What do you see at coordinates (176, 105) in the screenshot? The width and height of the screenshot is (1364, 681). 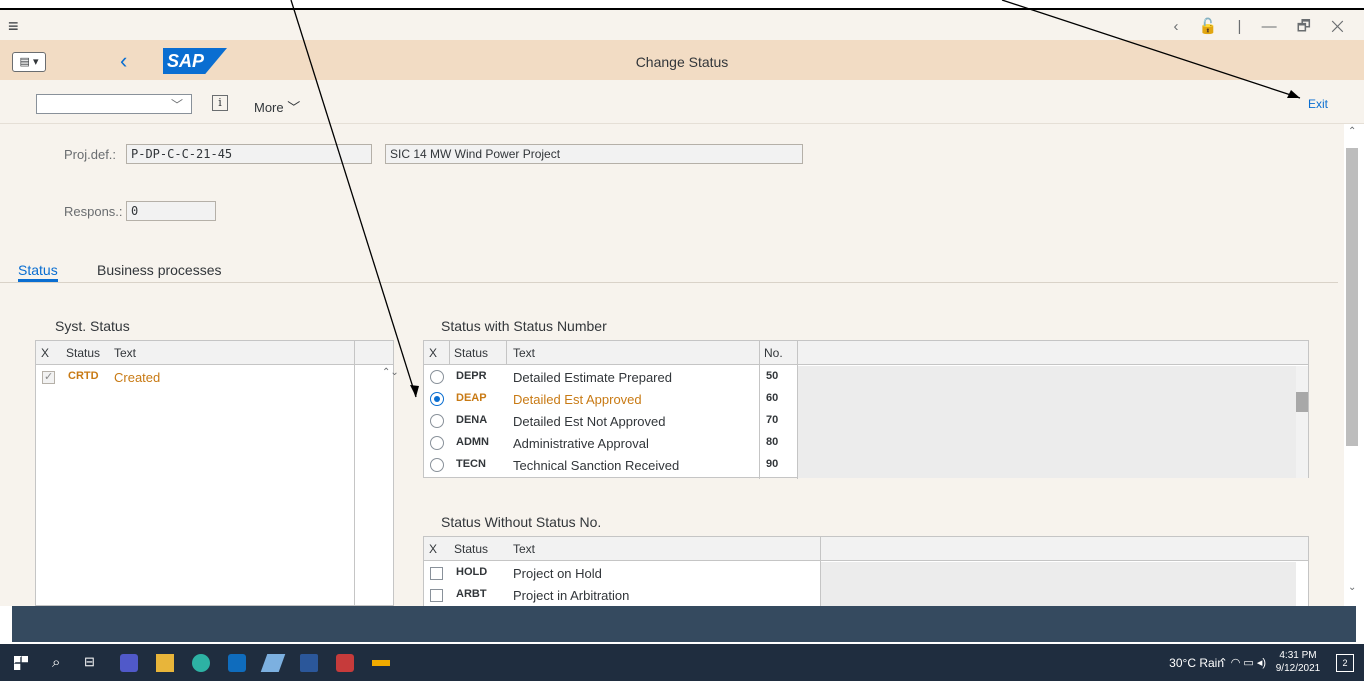 I see `chevron-down-icon: ﹀` at bounding box center [176, 105].